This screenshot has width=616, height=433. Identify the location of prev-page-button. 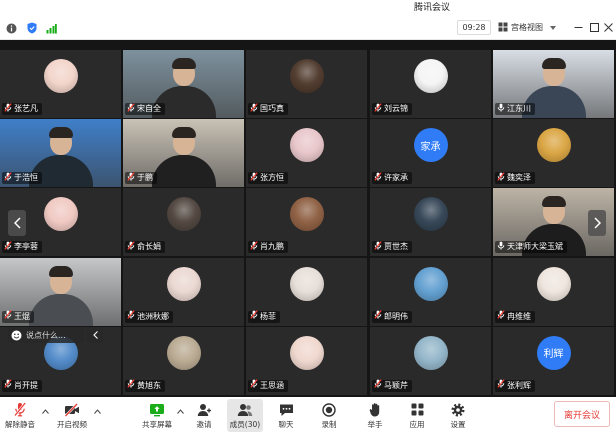
(17, 223).